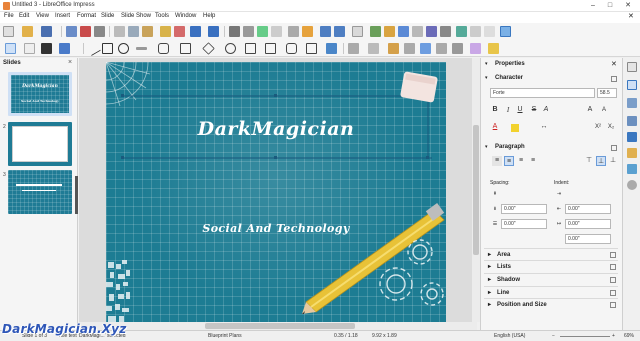 The height and width of the screenshot is (341, 640). I want to click on clear-formatting-icon, so click(179, 31).